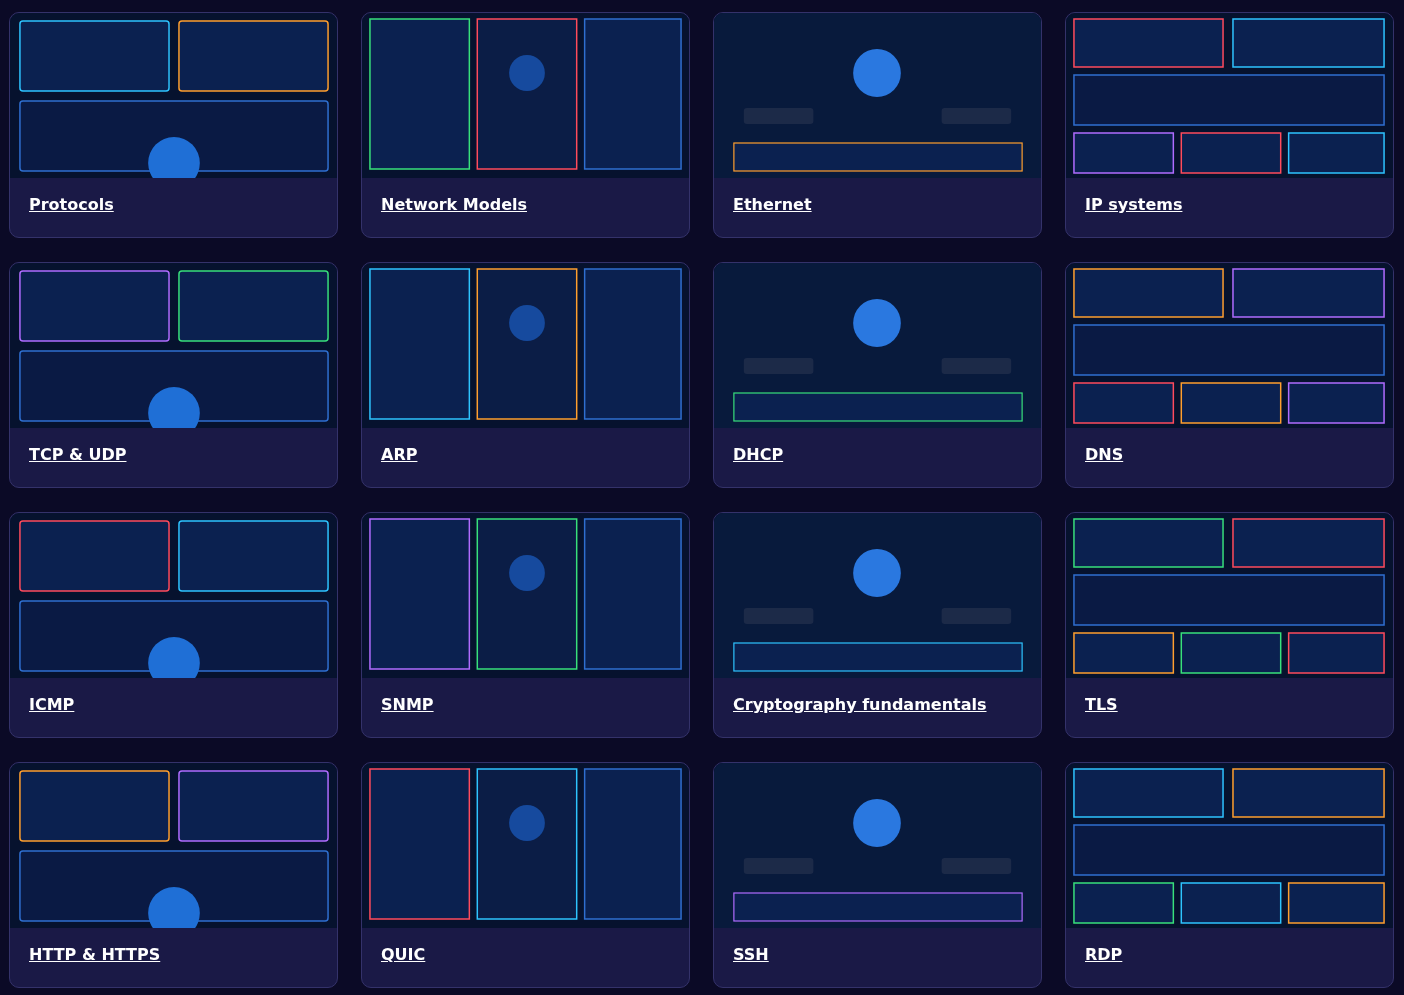  What do you see at coordinates (772, 204) in the screenshot?
I see `card-title-link: Ethernet` at bounding box center [772, 204].